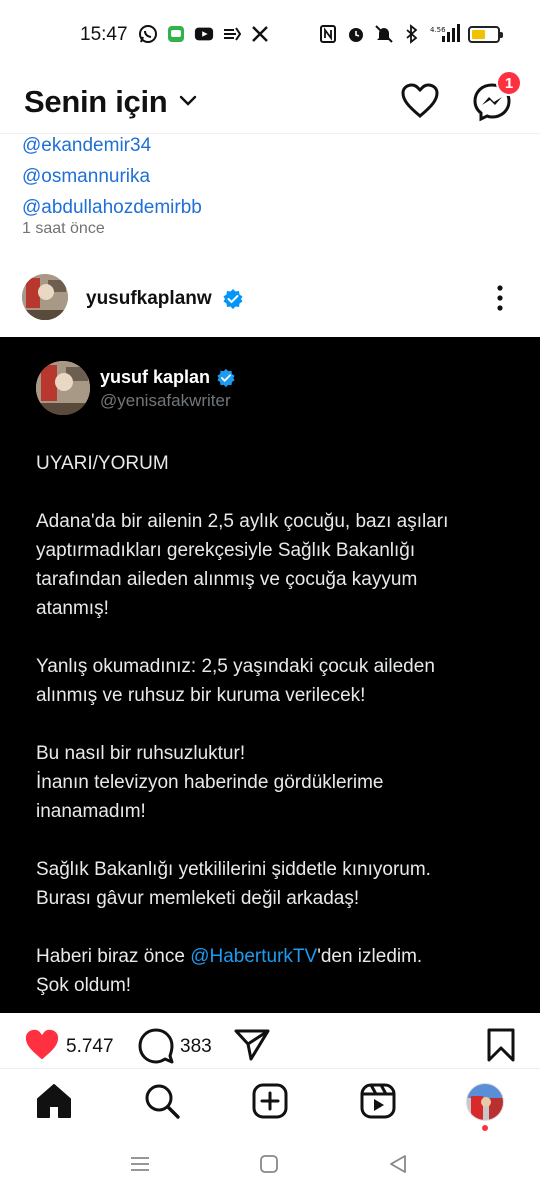 Image resolution: width=540 pixels, height=1200 pixels. What do you see at coordinates (270, 1103) in the screenshot?
I see `create-post-icon` at bounding box center [270, 1103].